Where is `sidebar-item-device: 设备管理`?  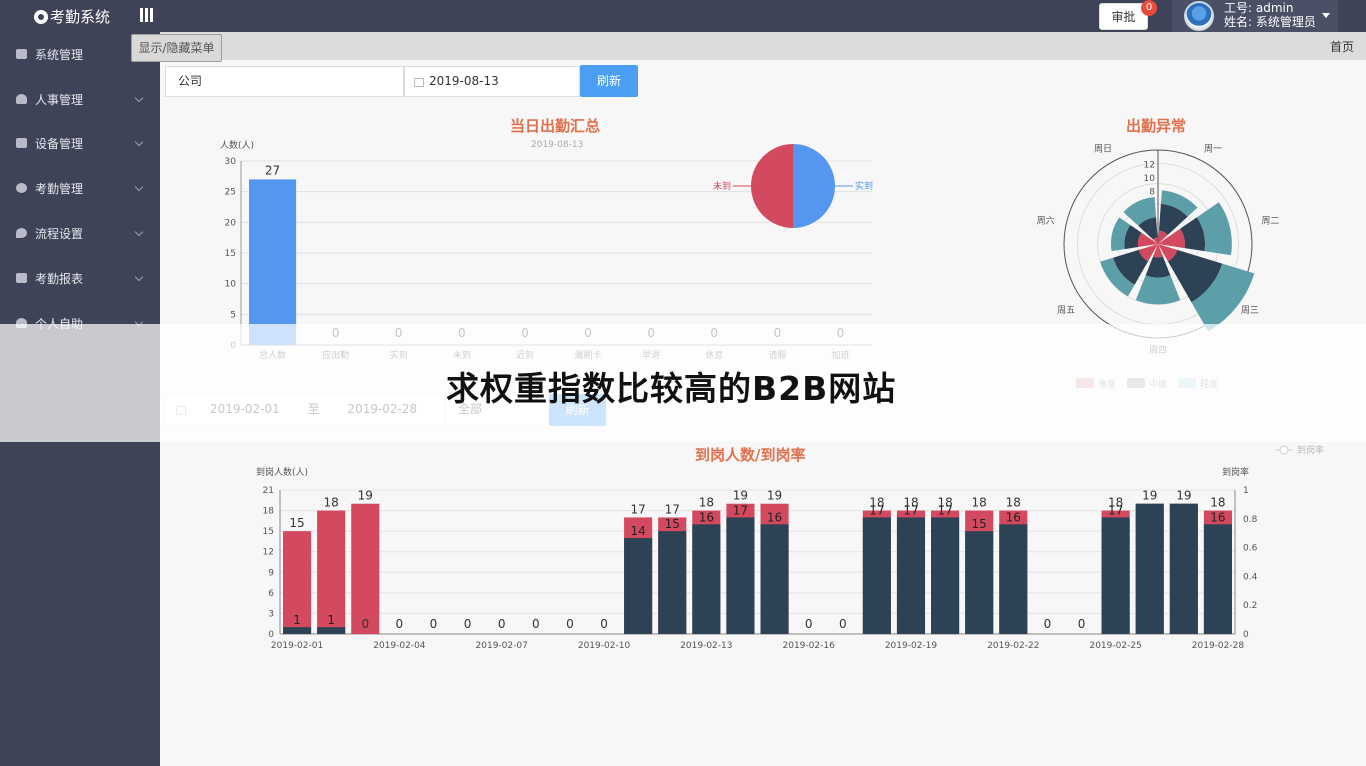 sidebar-item-device: 设备管理 is located at coordinates (80, 143).